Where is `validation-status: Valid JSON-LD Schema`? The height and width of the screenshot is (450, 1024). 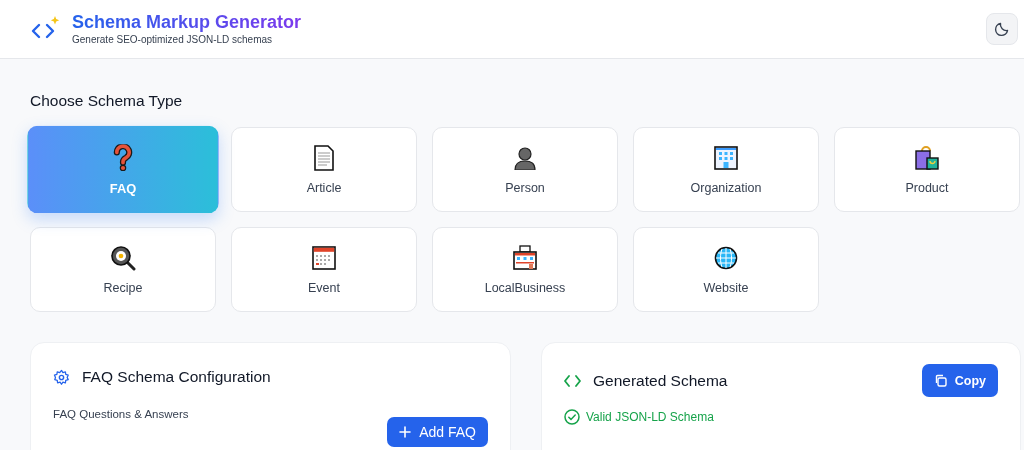
validation-status: Valid JSON-LD Schema is located at coordinates (650, 417).